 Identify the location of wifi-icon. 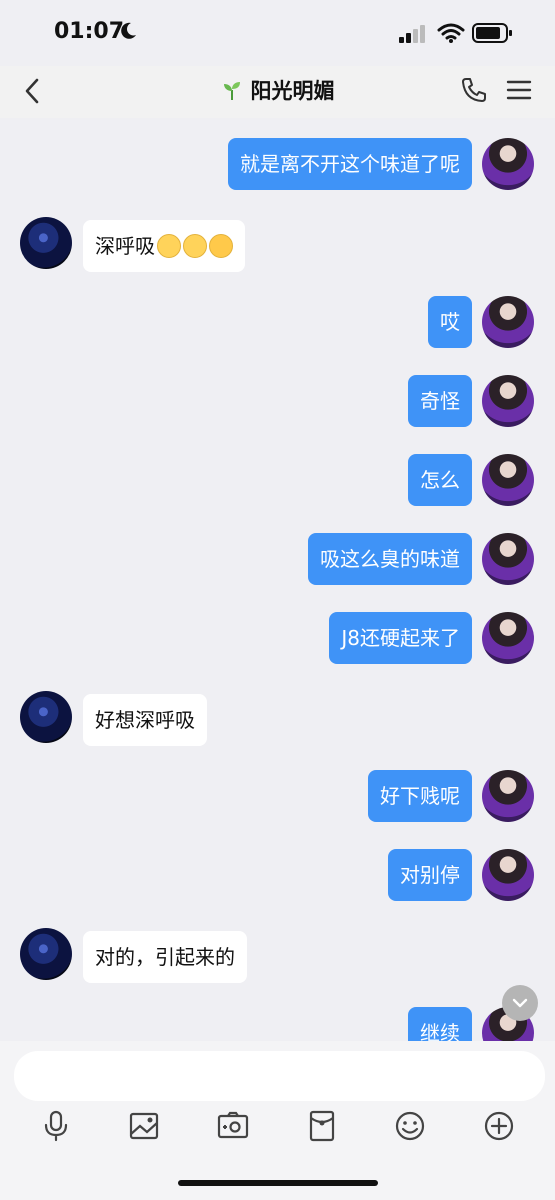
(451, 33).